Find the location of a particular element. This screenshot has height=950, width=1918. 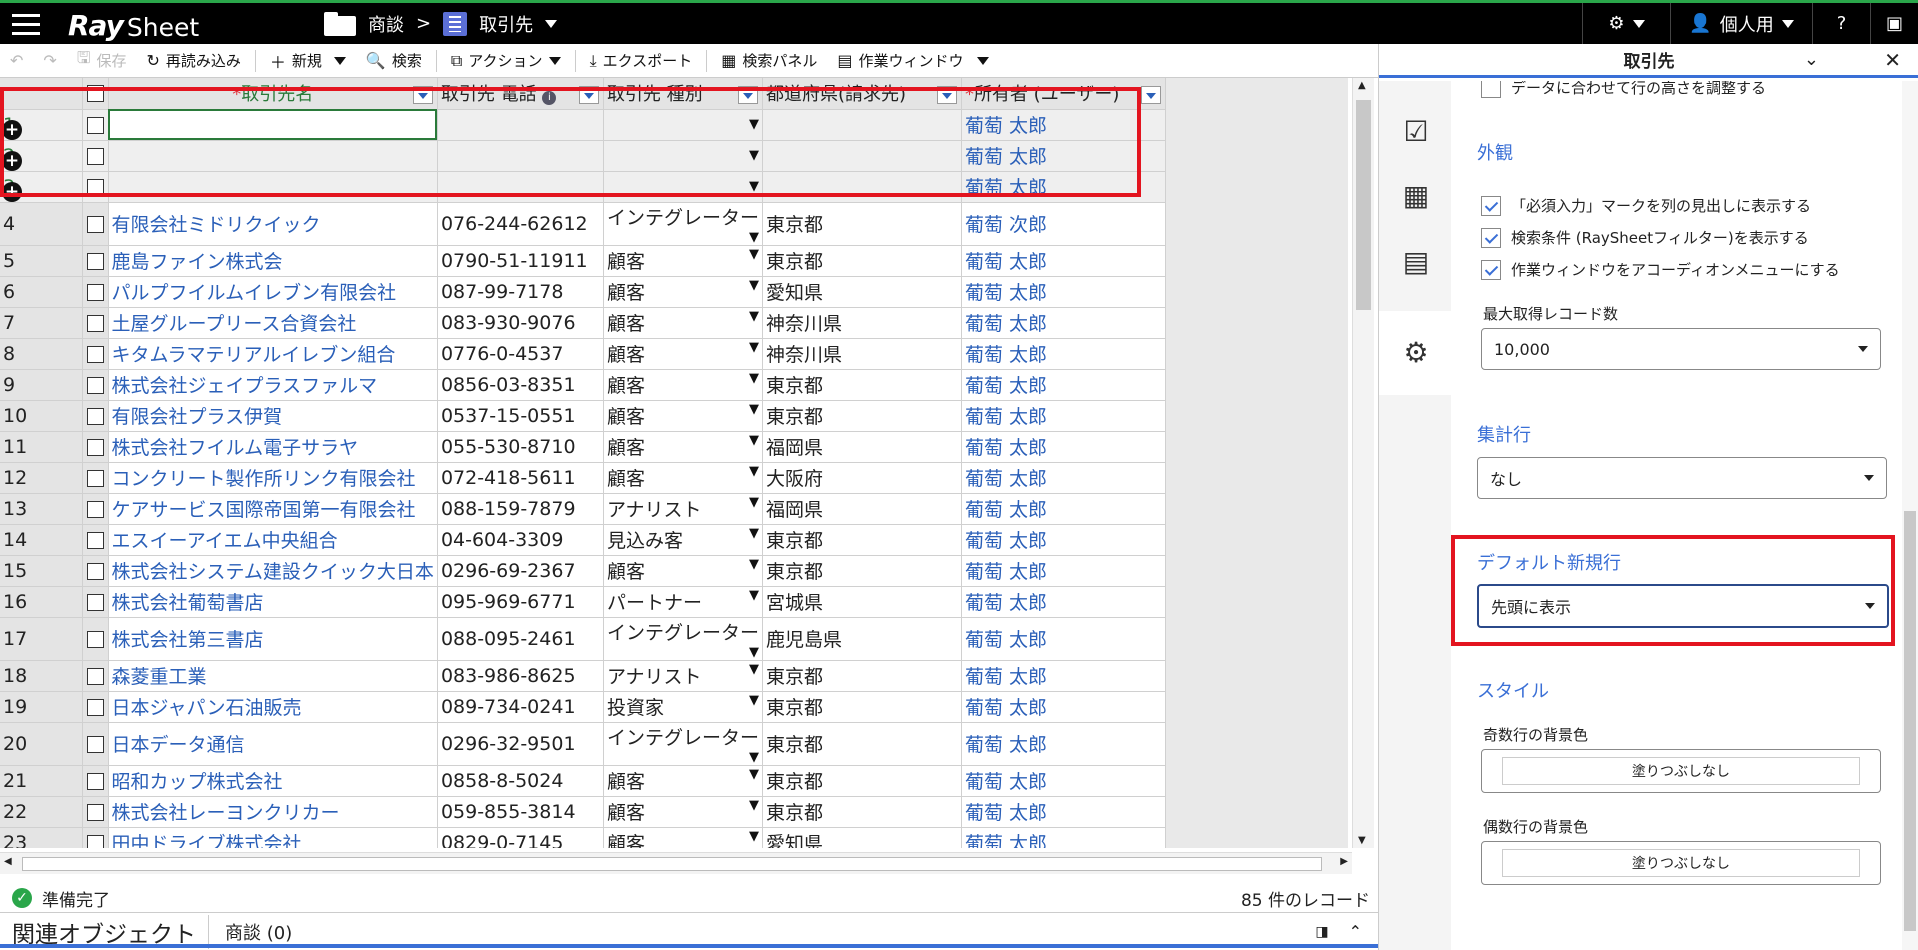

gear-icon: ⚙ is located at coordinates (1416, 353).